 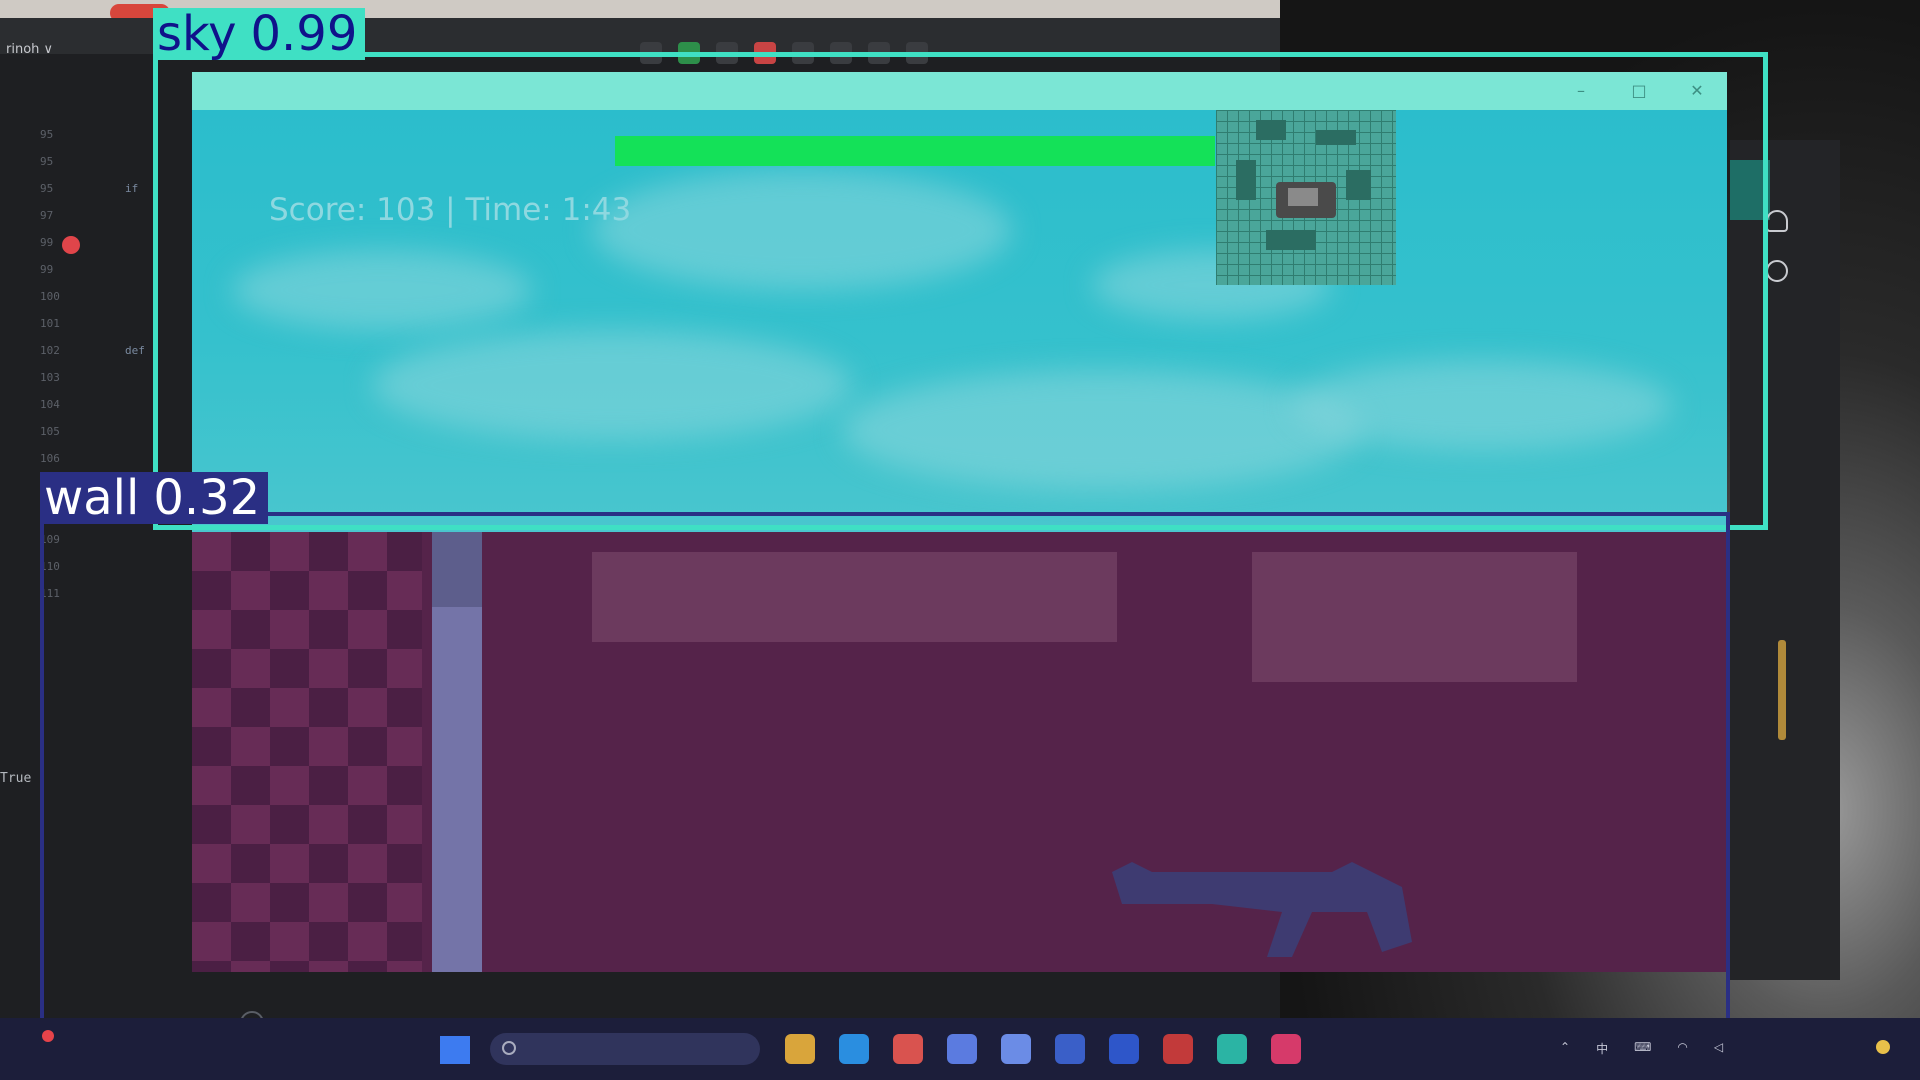 I want to click on sky-detection-label: sky 0.99, so click(x=259, y=34).